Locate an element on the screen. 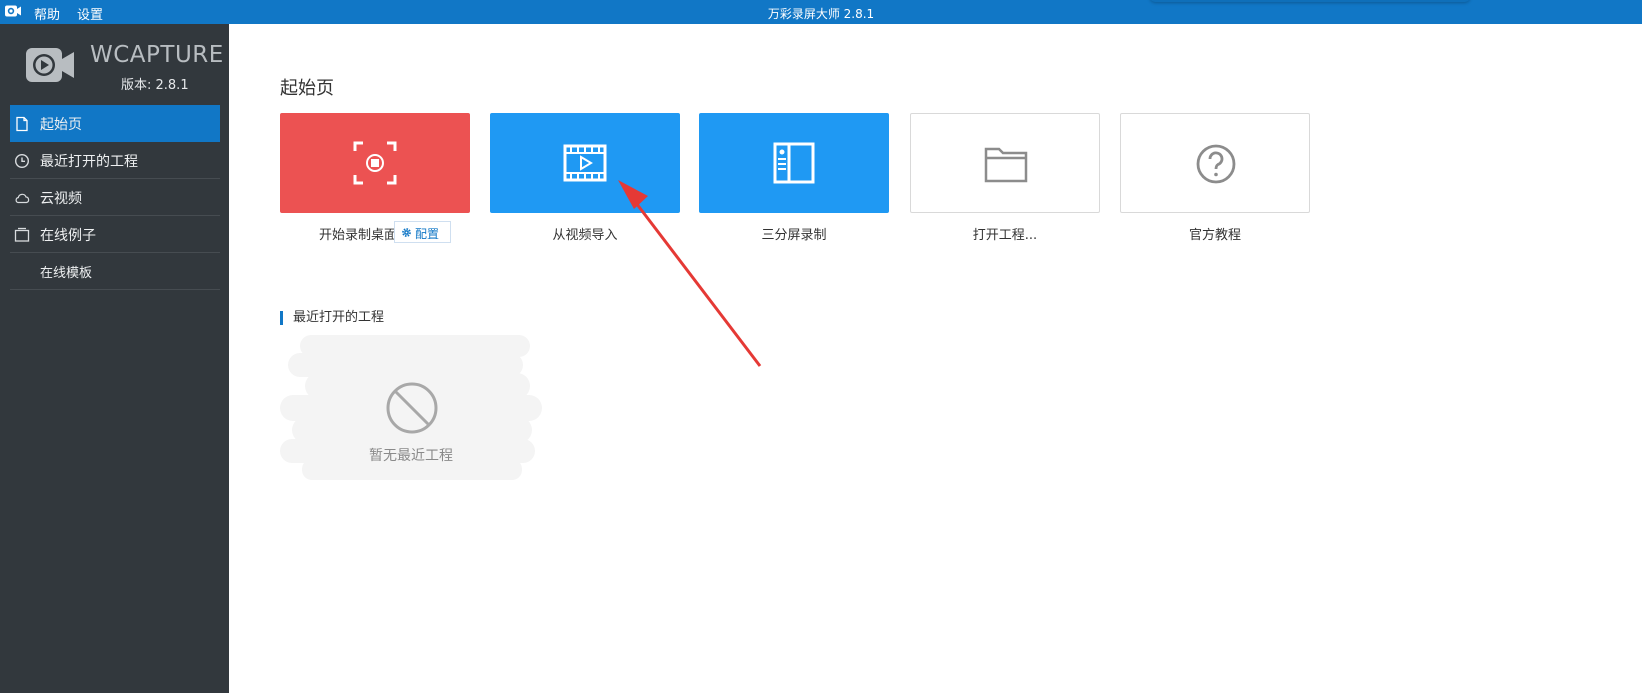 The image size is (1642, 693). open-project-tile is located at coordinates (1005, 163).